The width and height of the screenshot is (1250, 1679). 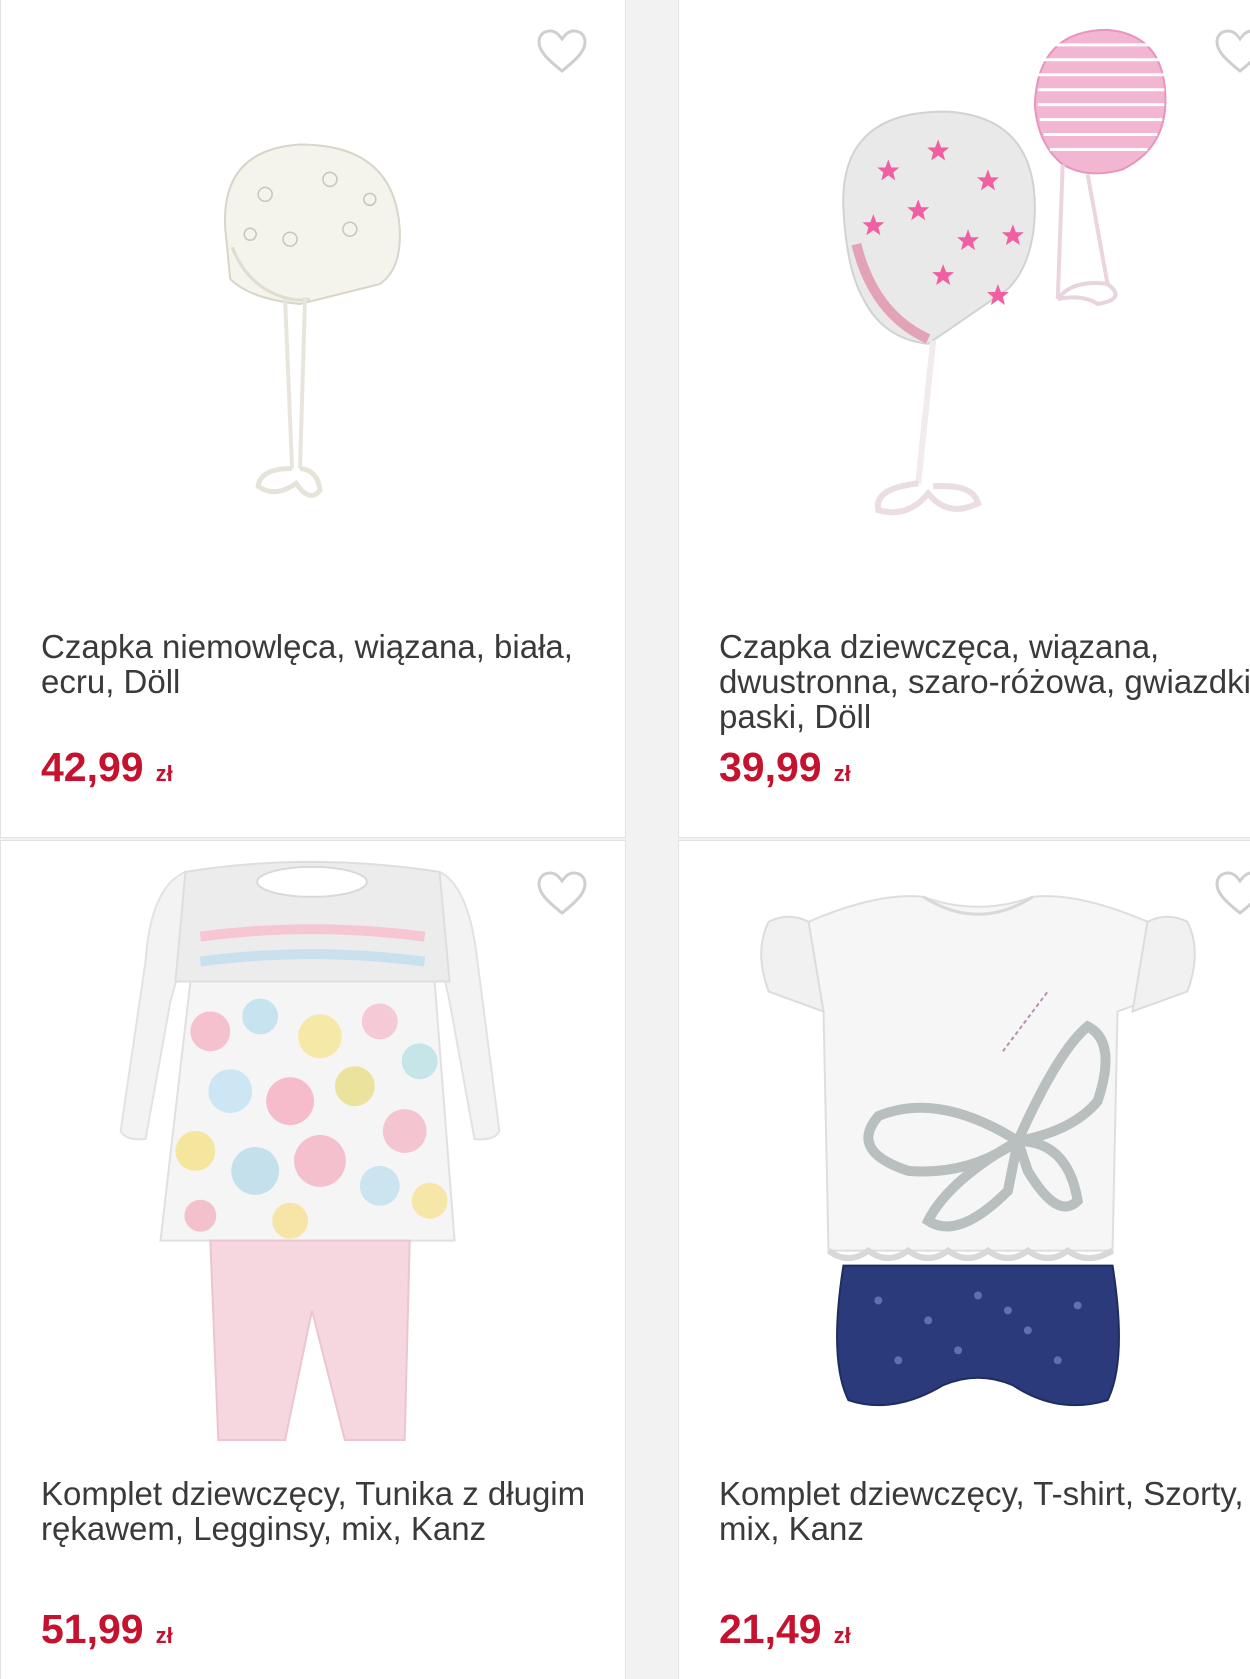 I want to click on price: 51,99 zł, so click(x=107, y=1629).